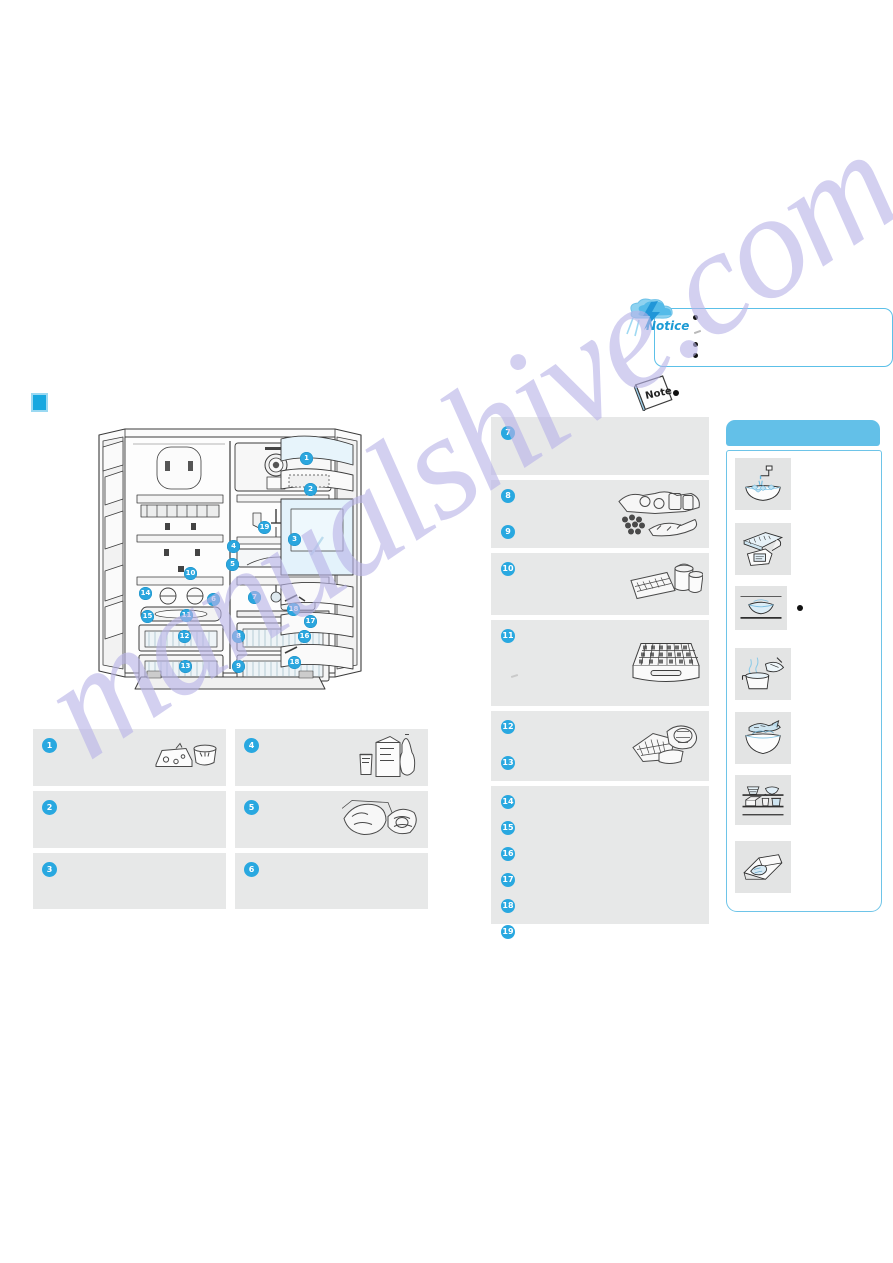 The height and width of the screenshot is (1263, 893). I want to click on bowl-of-fish-icon, so click(763, 738).